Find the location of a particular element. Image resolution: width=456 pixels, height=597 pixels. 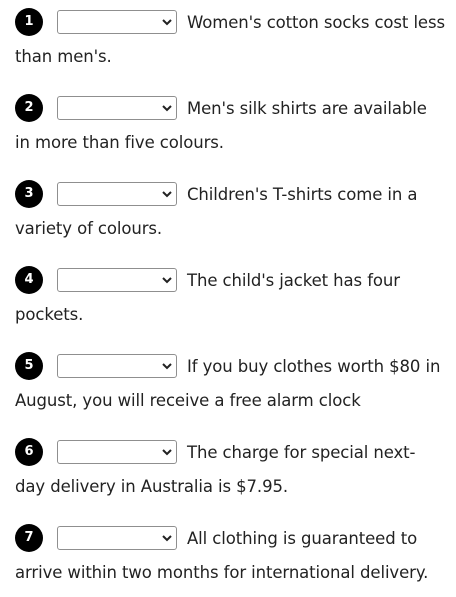

question-number-badge: 7 is located at coordinates (29, 537).